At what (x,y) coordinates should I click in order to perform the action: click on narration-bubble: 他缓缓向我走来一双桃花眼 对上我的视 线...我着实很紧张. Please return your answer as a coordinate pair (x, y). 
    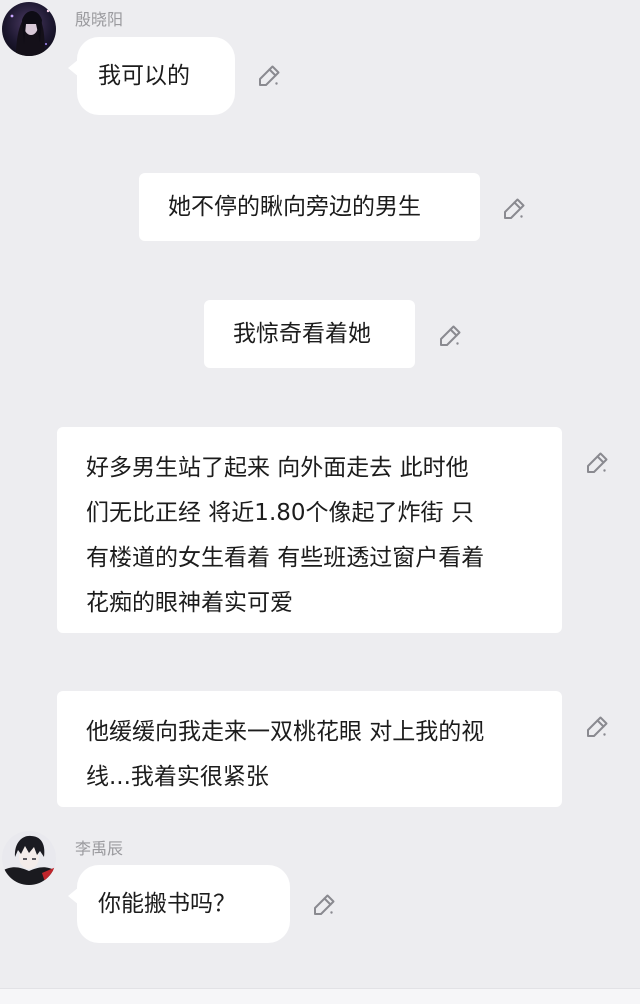
    Looking at the image, I should click on (309, 749).